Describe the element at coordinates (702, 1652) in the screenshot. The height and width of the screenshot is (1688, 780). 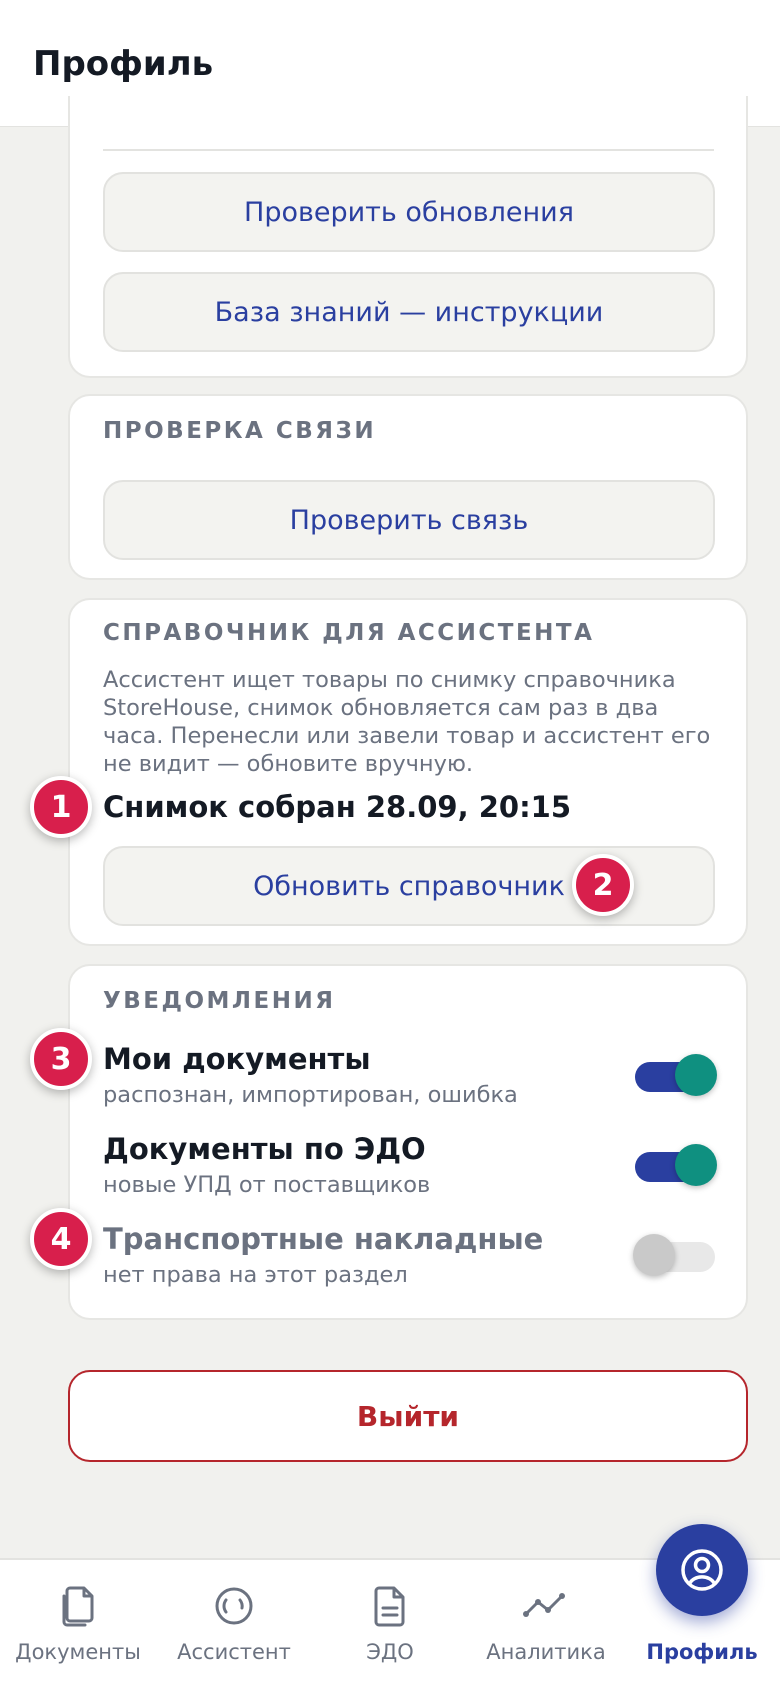
I see `tab-label: Профиль` at that location.